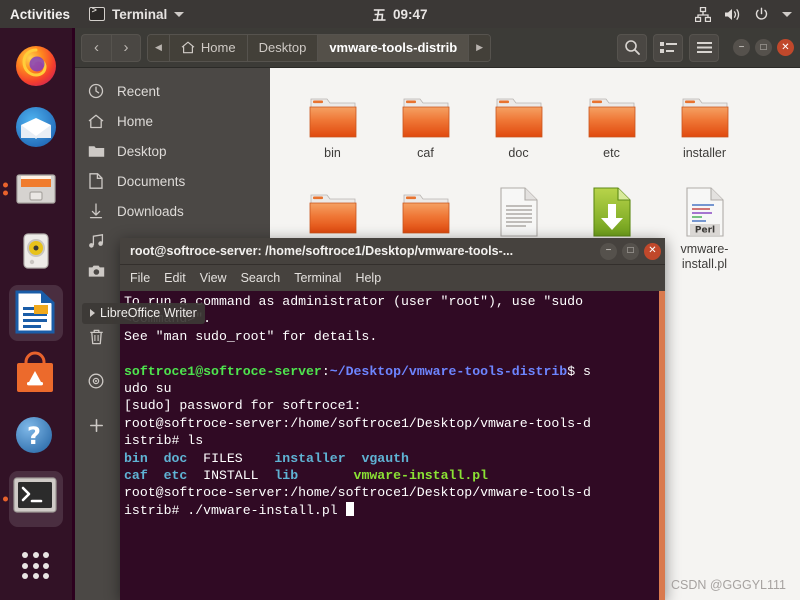 The image size is (800, 600). Describe the element at coordinates (251, 336) in the screenshot. I see `terminal-text: See "man sudo_root" for details.` at that location.